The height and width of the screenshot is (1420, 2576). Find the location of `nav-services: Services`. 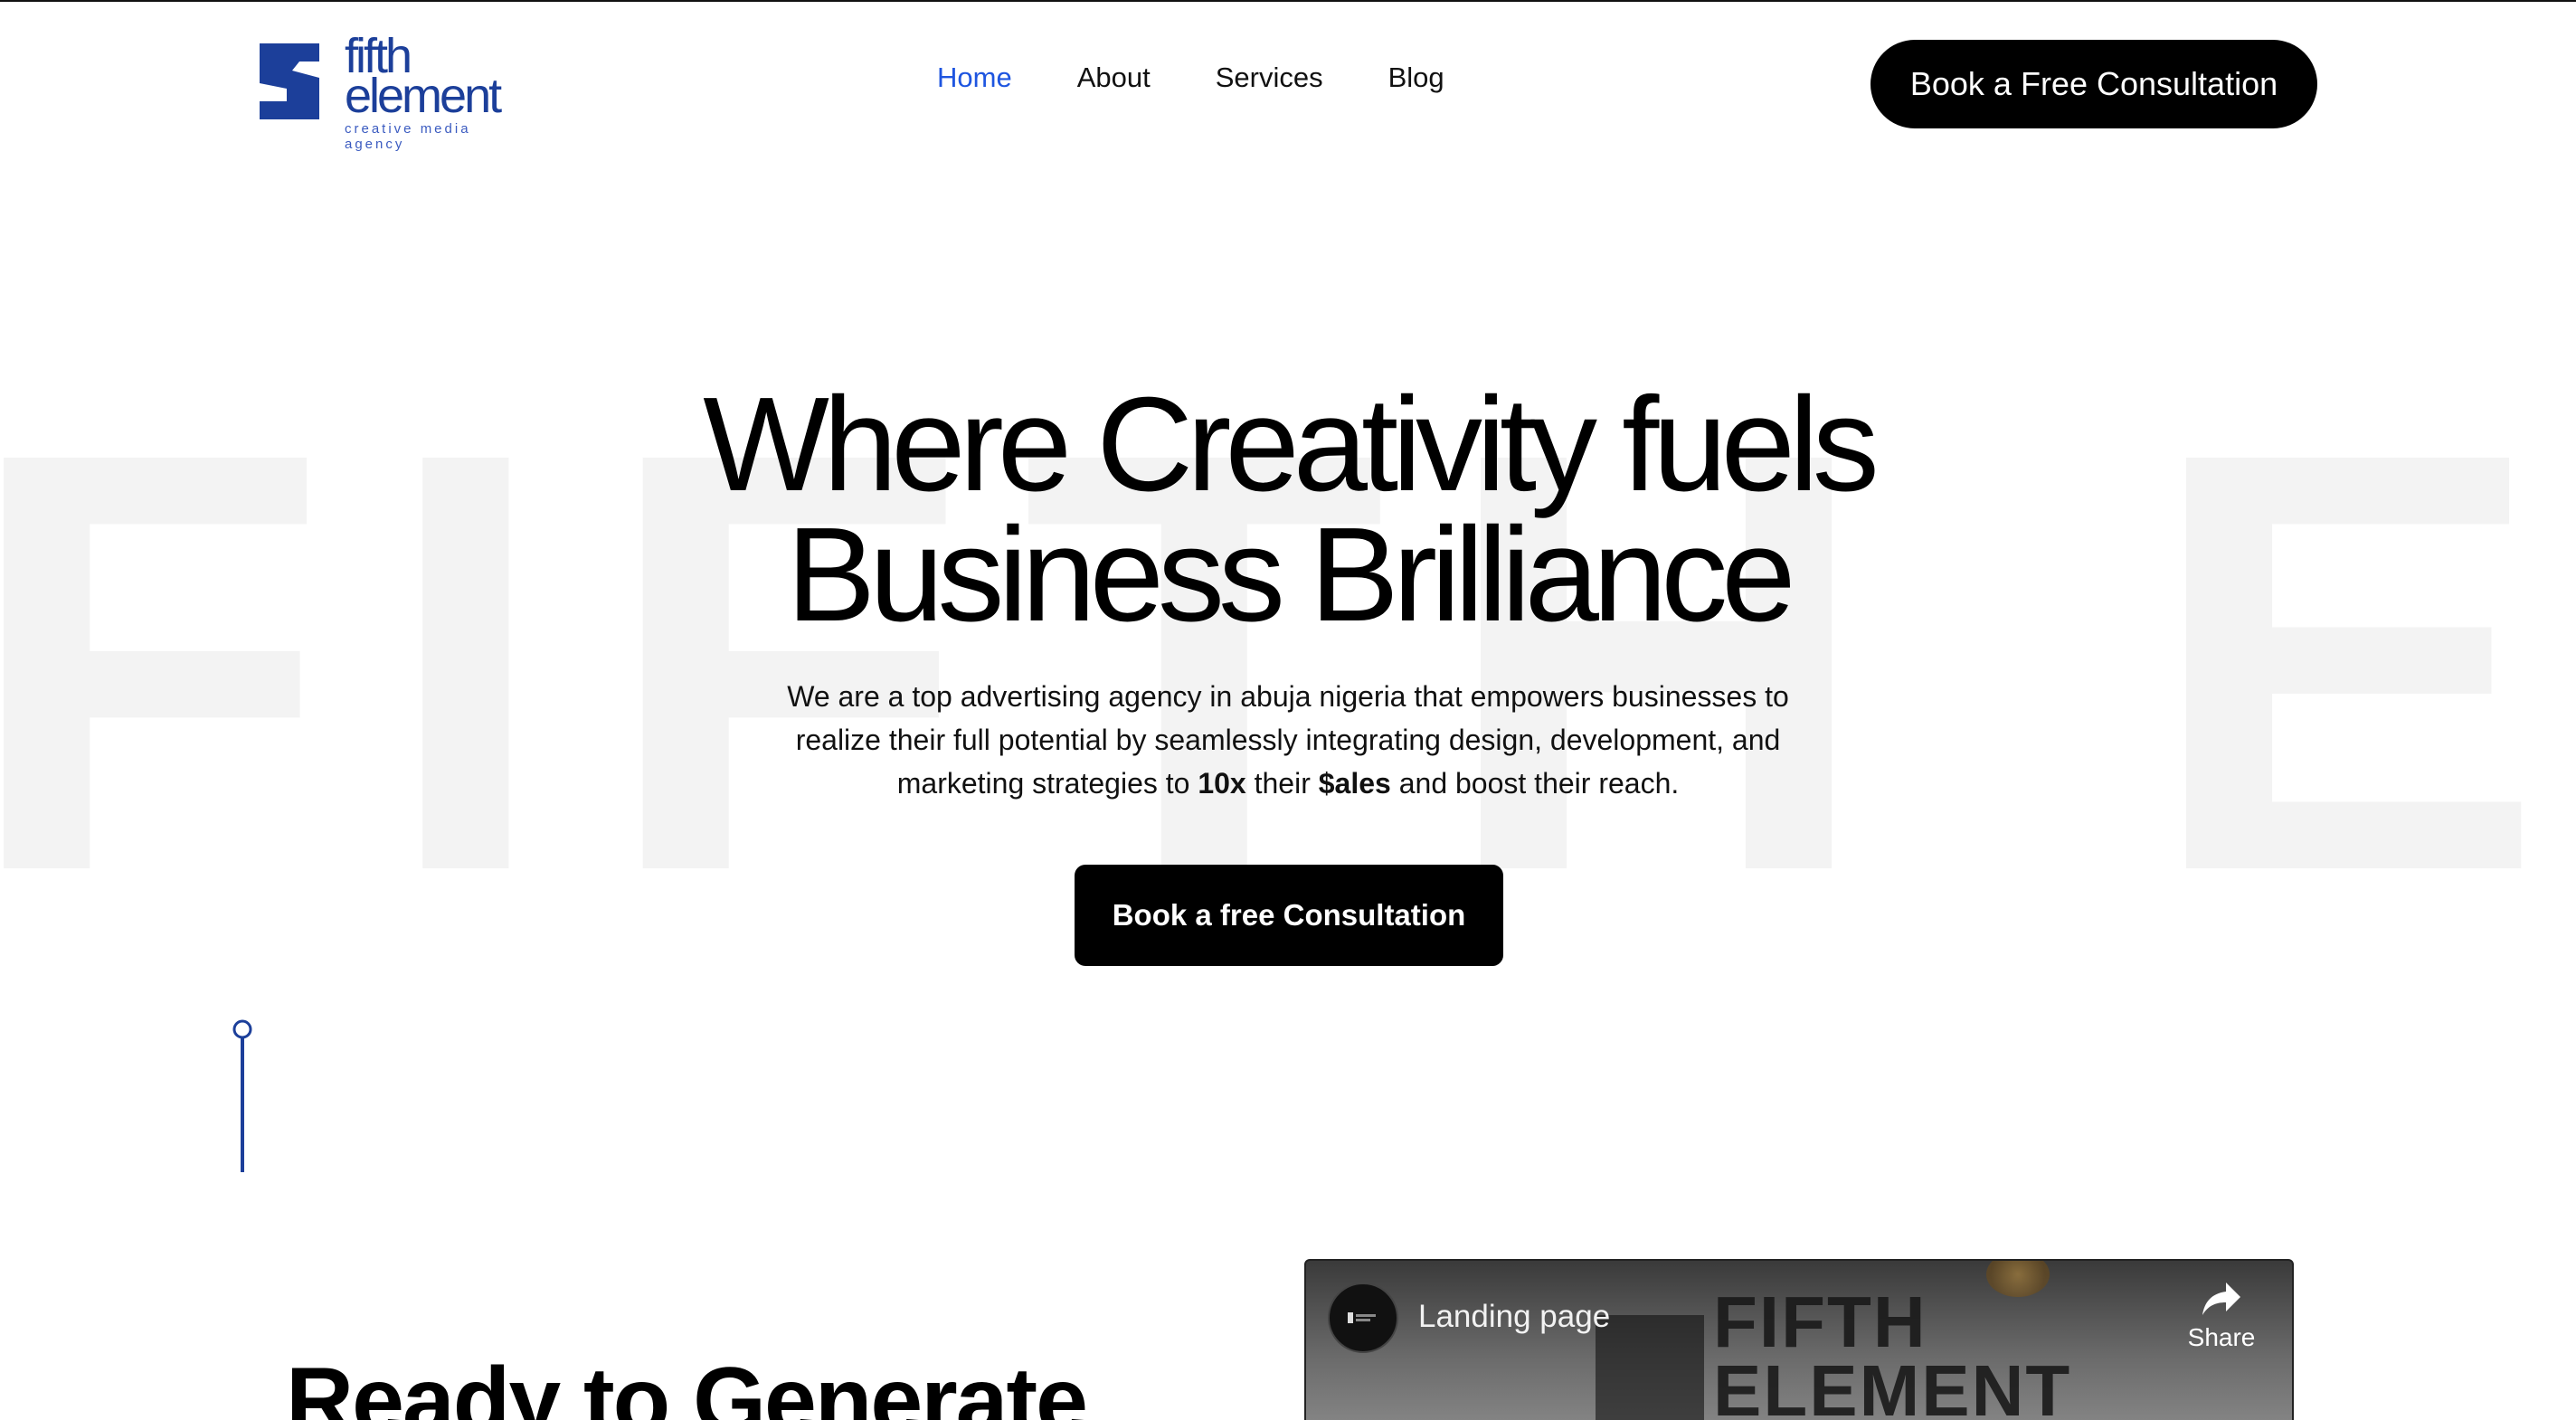

nav-services: Services is located at coordinates (1269, 78).